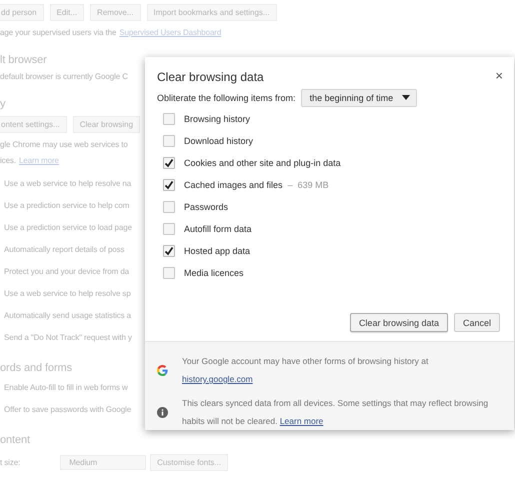  I want to click on dialog-title: Clear browsing data, so click(210, 78).